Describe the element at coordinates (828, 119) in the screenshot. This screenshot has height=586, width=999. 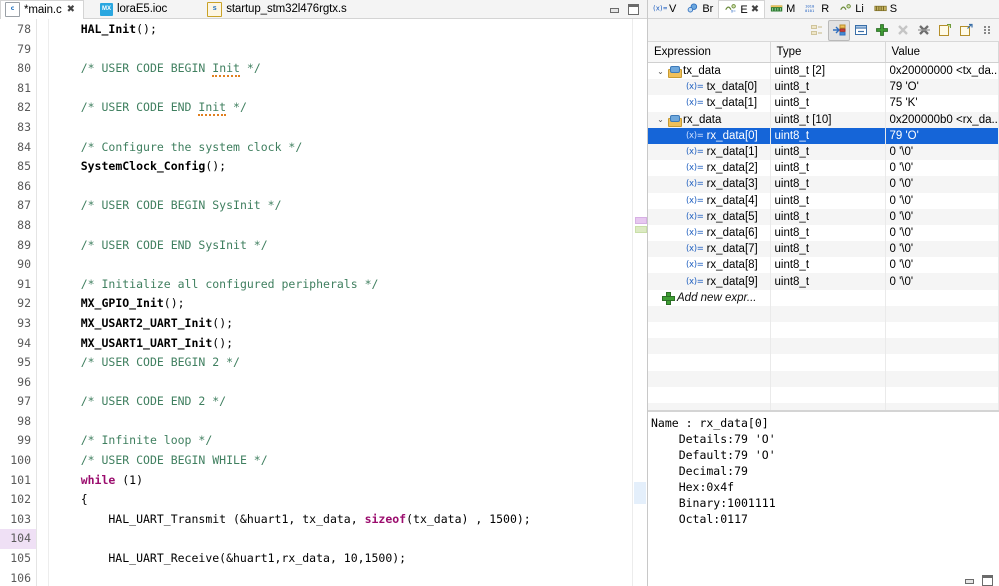
I see `cell-type: uint8_t [10]` at that location.